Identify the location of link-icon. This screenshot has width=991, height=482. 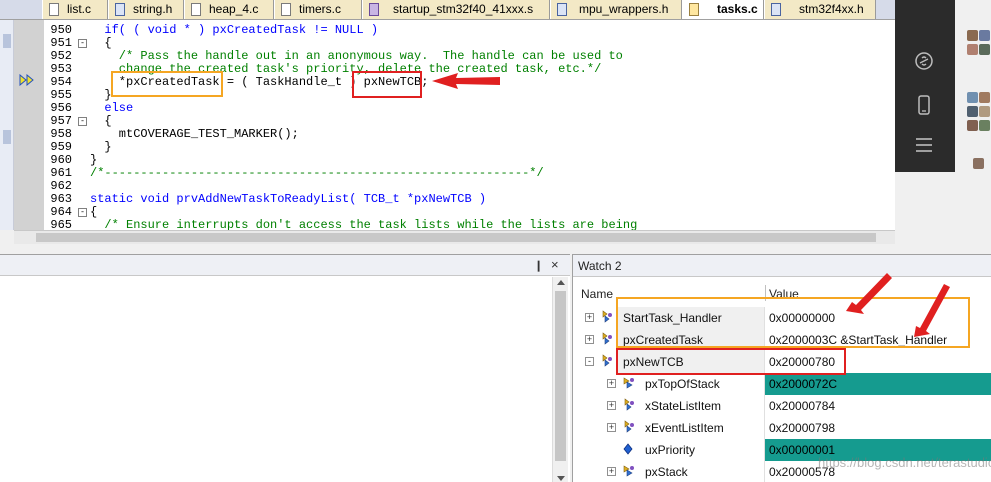
(924, 61).